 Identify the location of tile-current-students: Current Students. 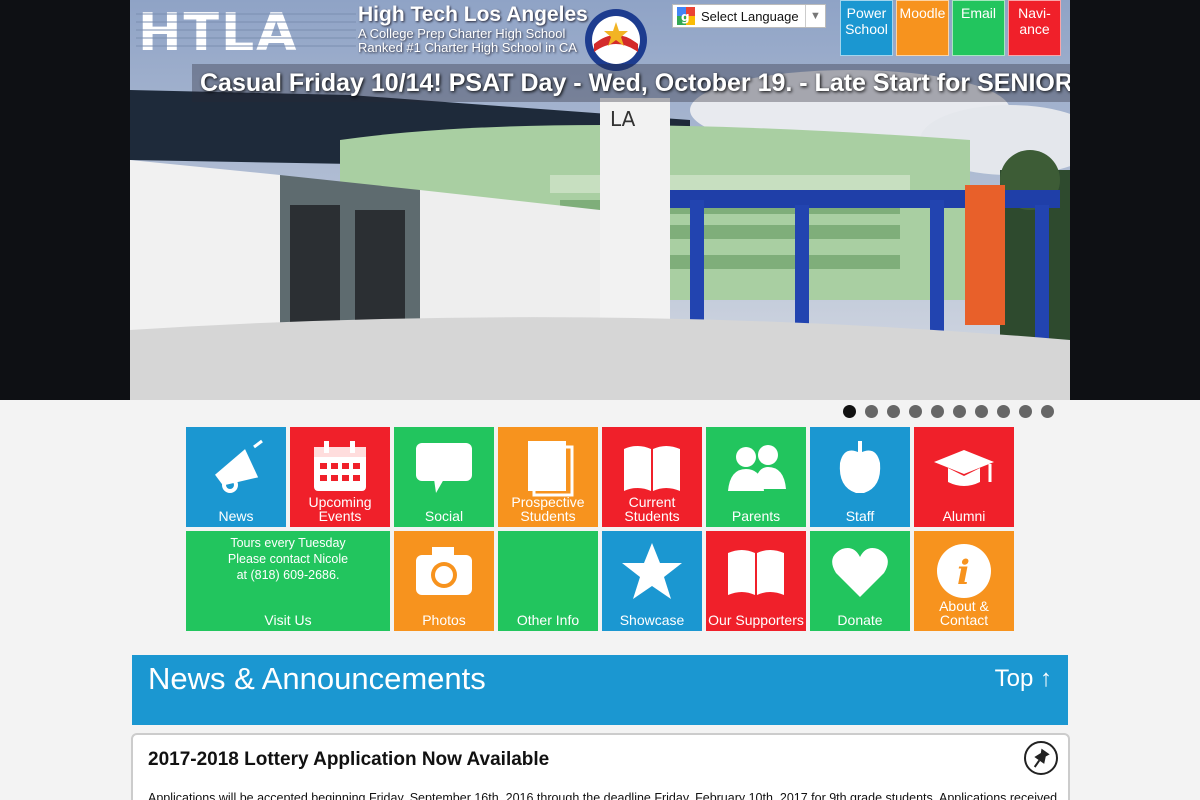
(652, 477).